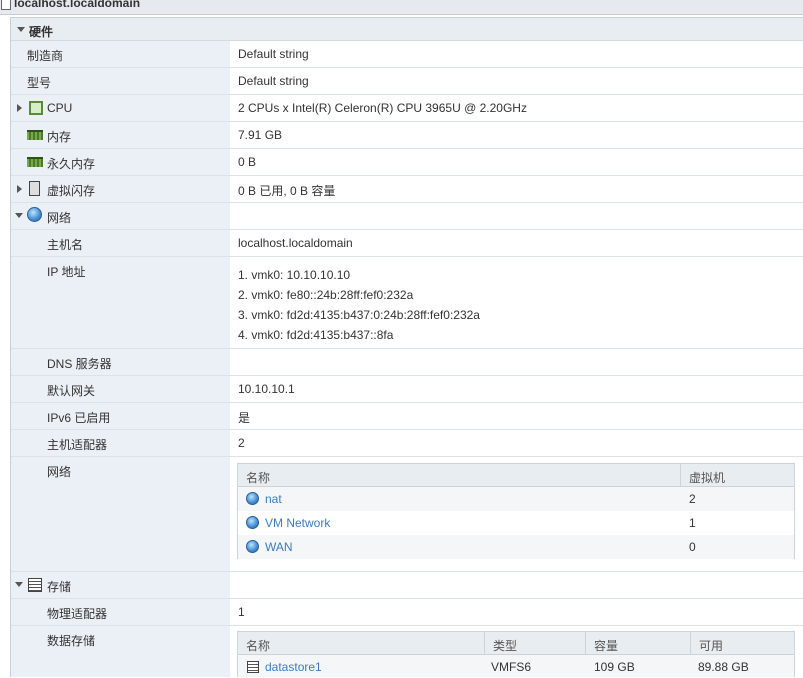 The image size is (803, 678). I want to click on row-physical-adapters: 物理适配器 1, so click(407, 612).